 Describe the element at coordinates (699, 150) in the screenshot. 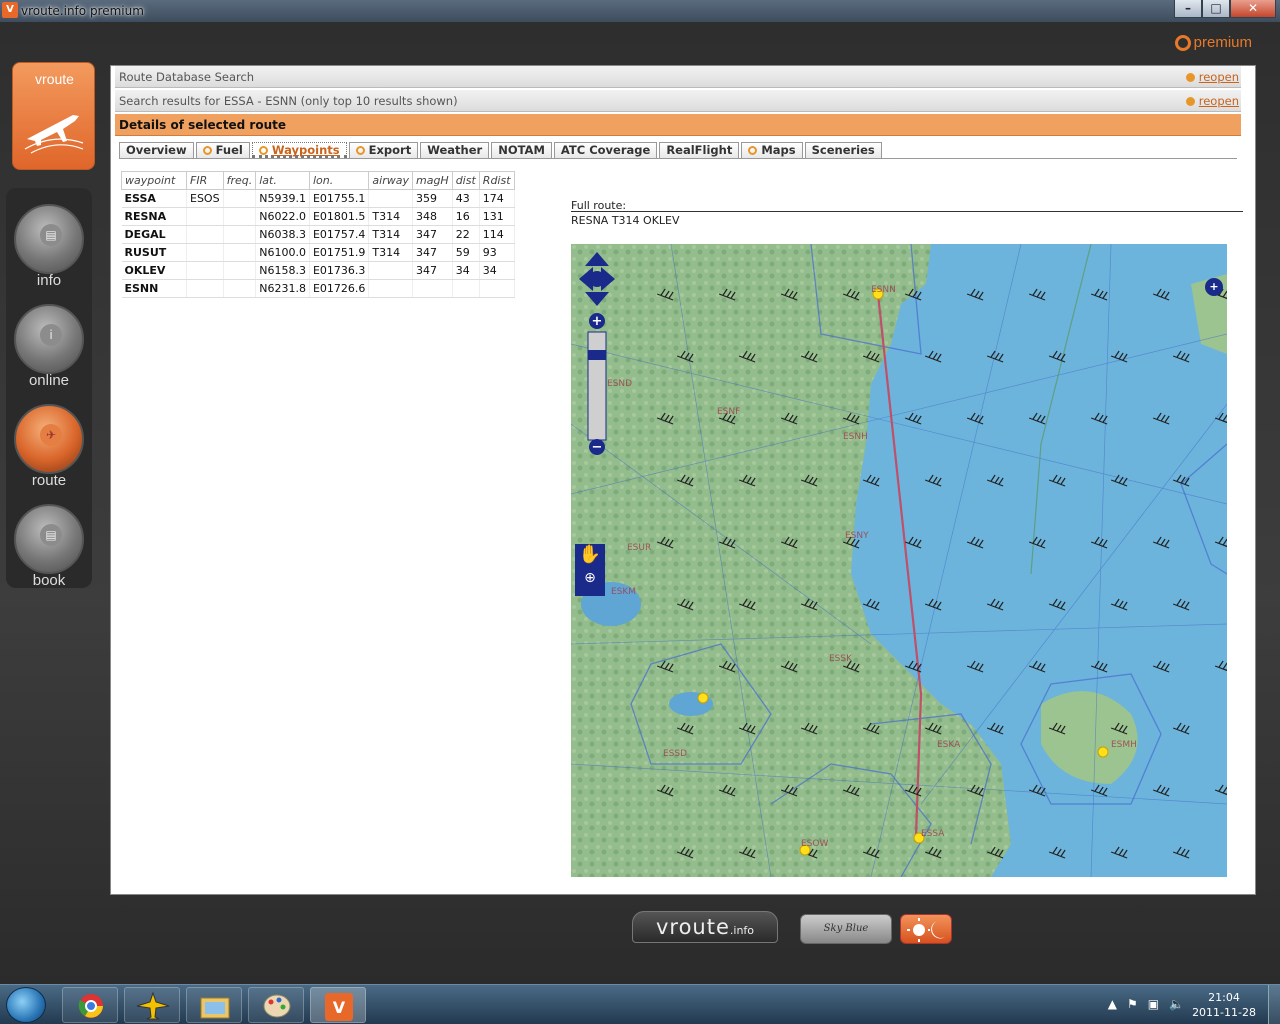

I see `tab-realflight: RealFlight` at that location.